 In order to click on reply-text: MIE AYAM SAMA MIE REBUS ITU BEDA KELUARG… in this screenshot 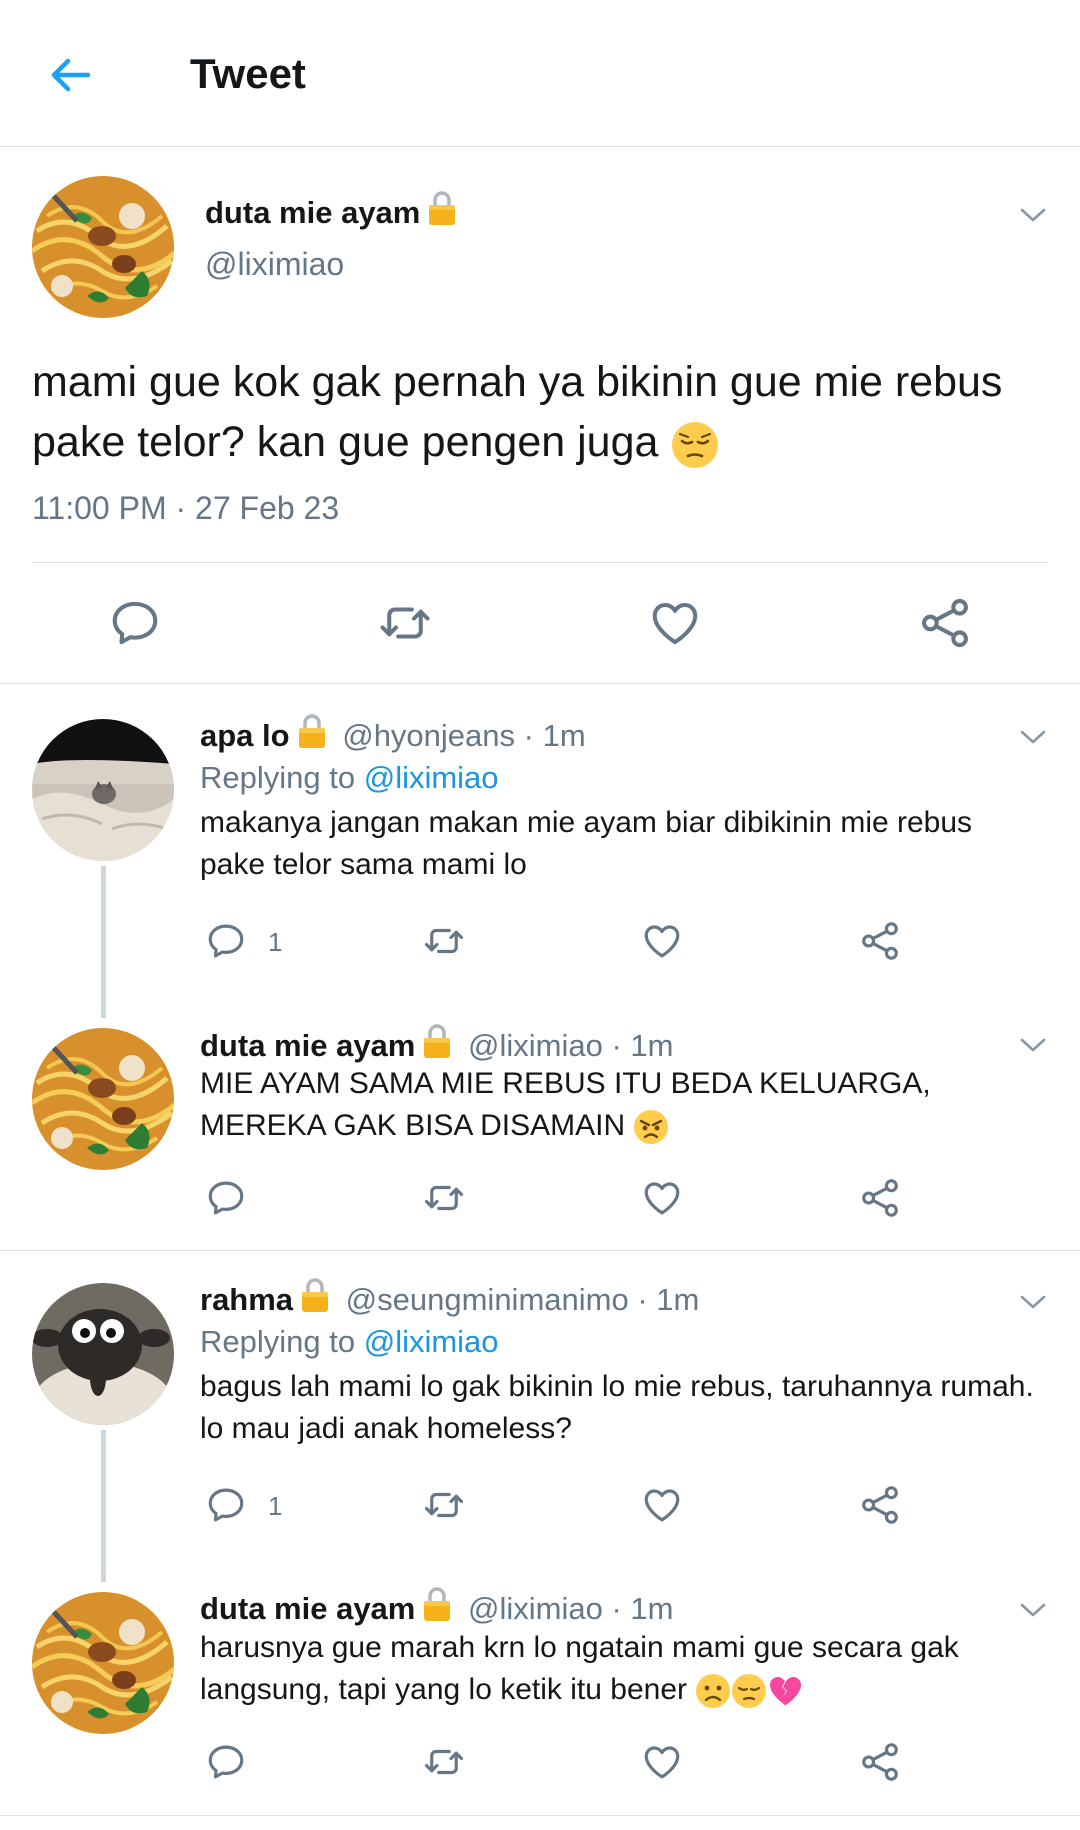, I will do `click(620, 1105)`.